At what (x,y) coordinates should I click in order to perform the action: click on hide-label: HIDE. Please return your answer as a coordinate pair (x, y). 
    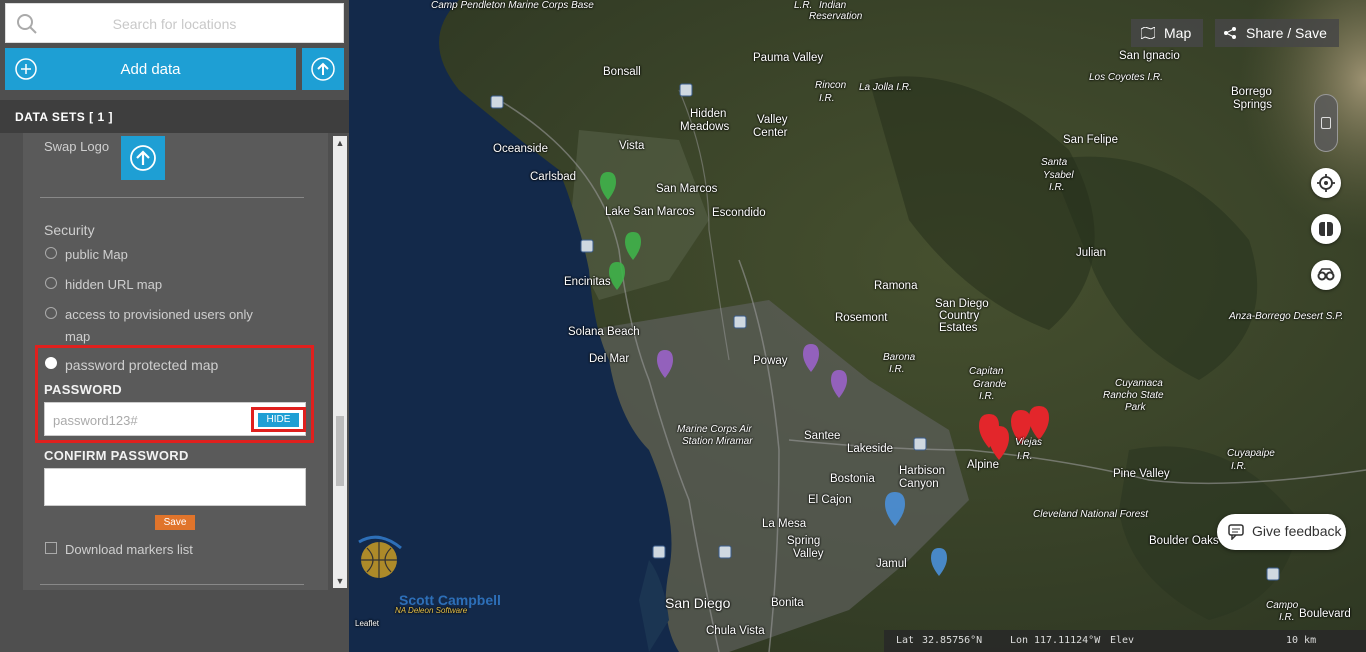
    Looking at the image, I should click on (278, 420).